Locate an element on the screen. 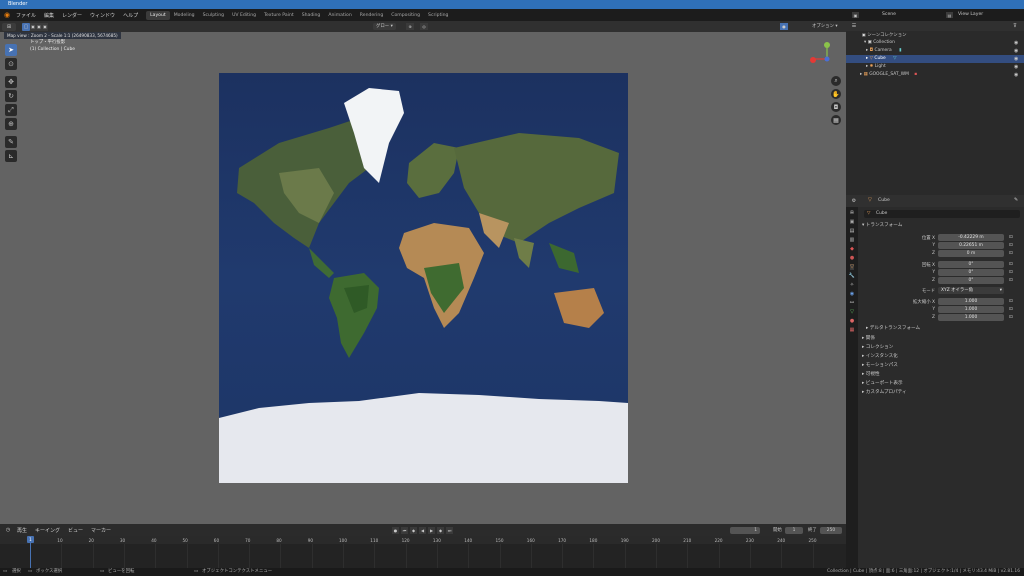 The height and width of the screenshot is (576, 1024). measure-tool-icon: ⊾ is located at coordinates (11, 156).